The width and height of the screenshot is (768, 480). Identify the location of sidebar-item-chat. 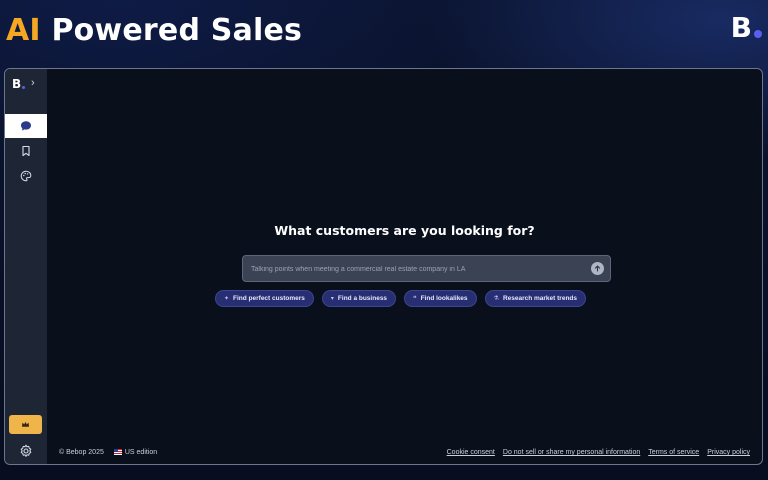
(26, 126).